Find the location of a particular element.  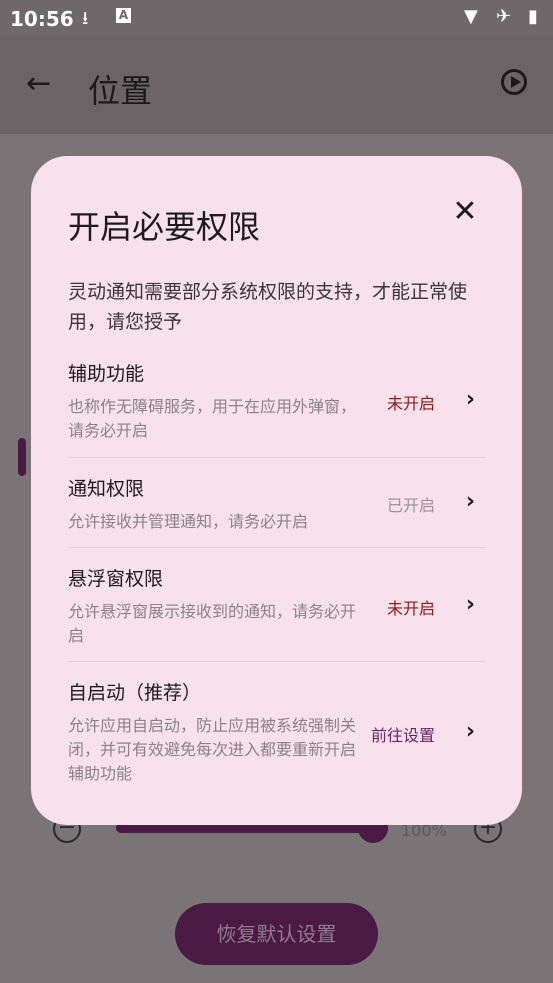

airplane-icon: ✈ is located at coordinates (504, 16).